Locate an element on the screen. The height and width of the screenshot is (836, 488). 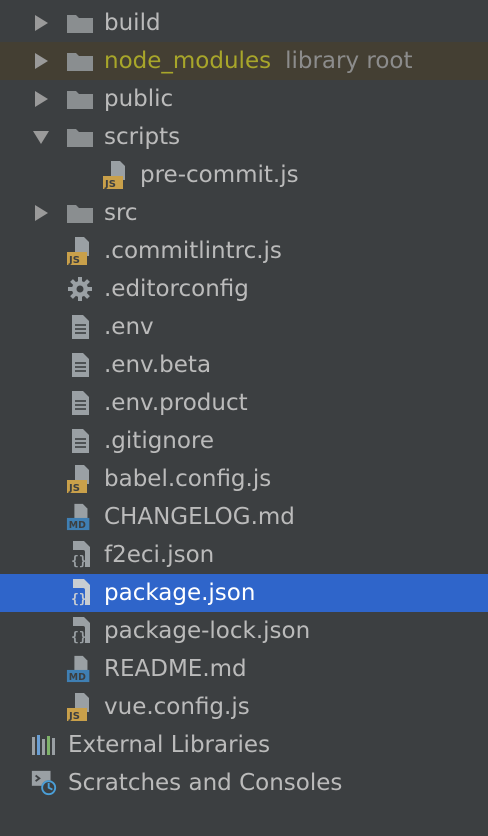
tree-item-public: public is located at coordinates (244, 99).